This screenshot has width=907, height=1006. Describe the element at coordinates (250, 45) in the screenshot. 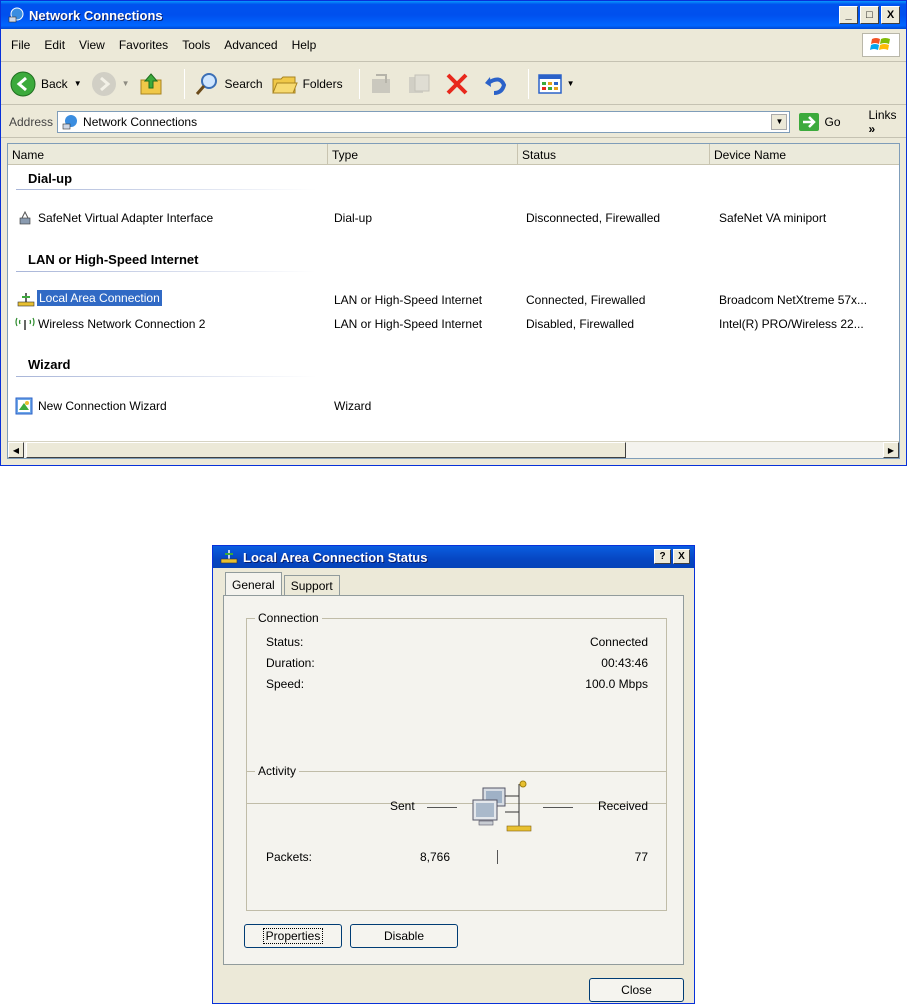

I see `menu-advanced: Advanced` at that location.